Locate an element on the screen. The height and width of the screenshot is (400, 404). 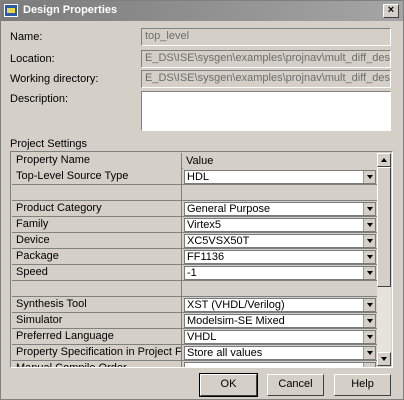
property-value-dropdown: VHDL is located at coordinates (280, 337).